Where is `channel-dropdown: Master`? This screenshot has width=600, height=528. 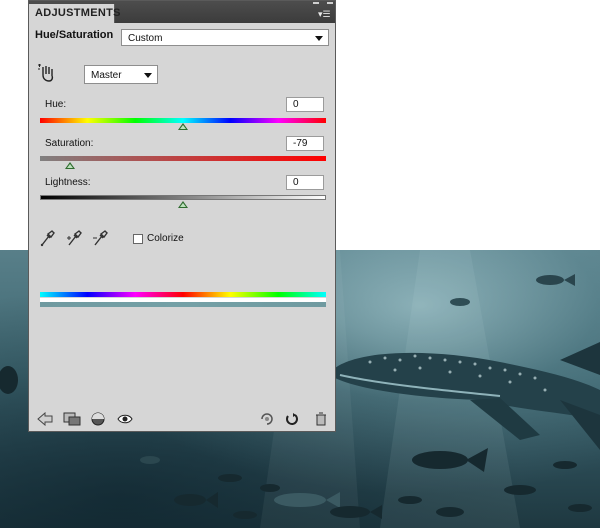
channel-dropdown: Master is located at coordinates (121, 74).